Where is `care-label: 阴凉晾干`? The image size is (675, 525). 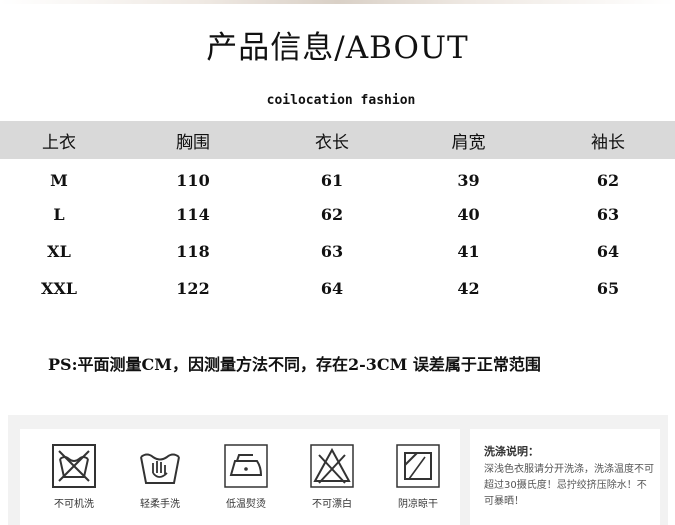 care-label: 阴凉晾干 is located at coordinates (418, 504).